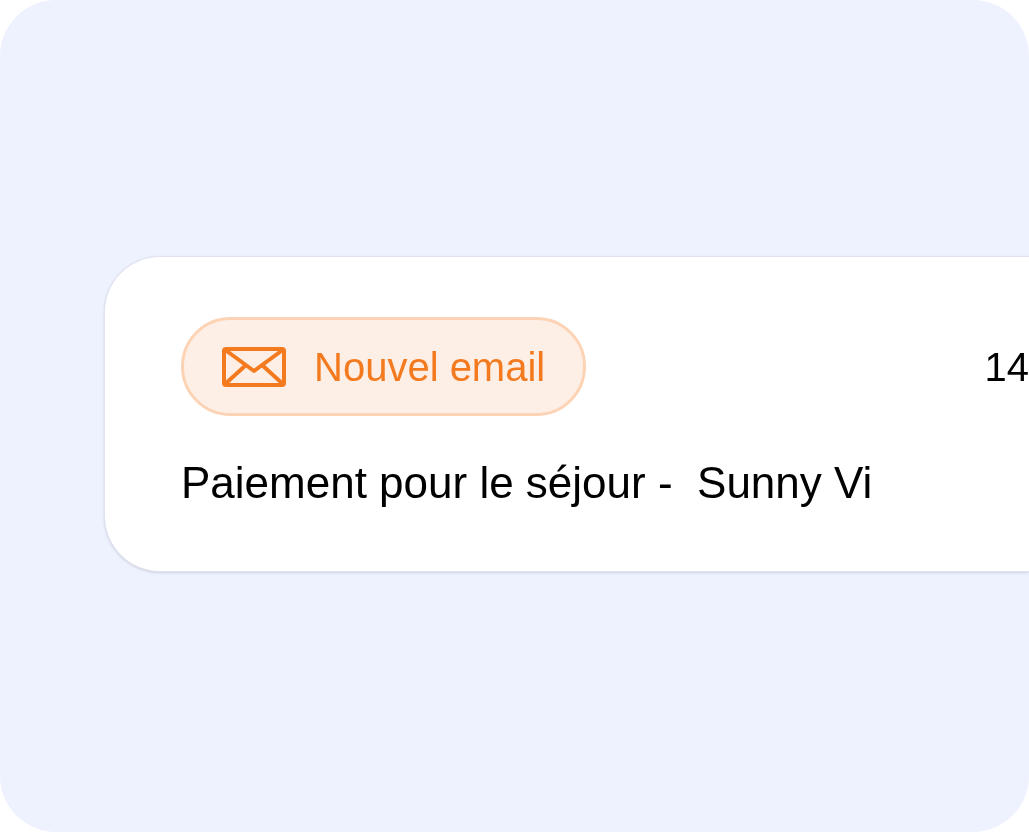 The image size is (1029, 832). Describe the element at coordinates (1006, 367) in the screenshot. I see `notification-time: 14` at that location.